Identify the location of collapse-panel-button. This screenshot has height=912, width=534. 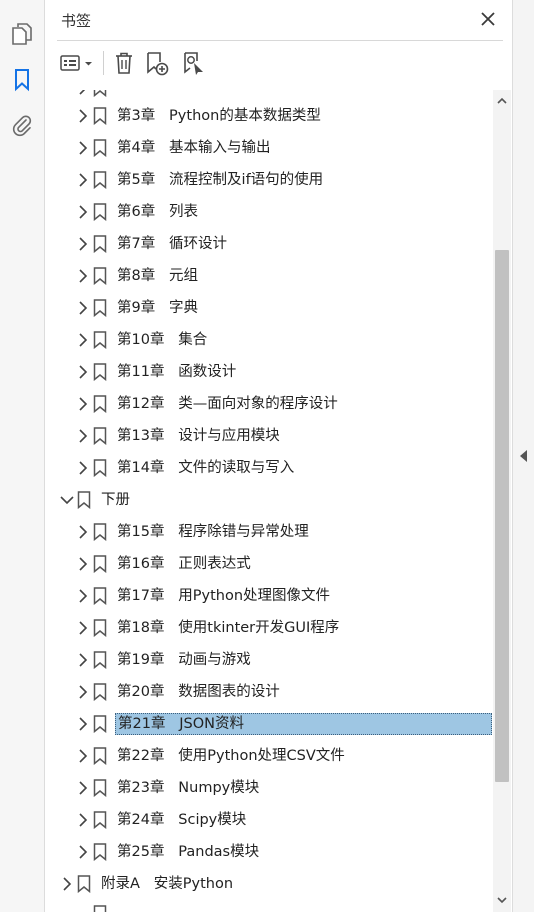
(524, 456).